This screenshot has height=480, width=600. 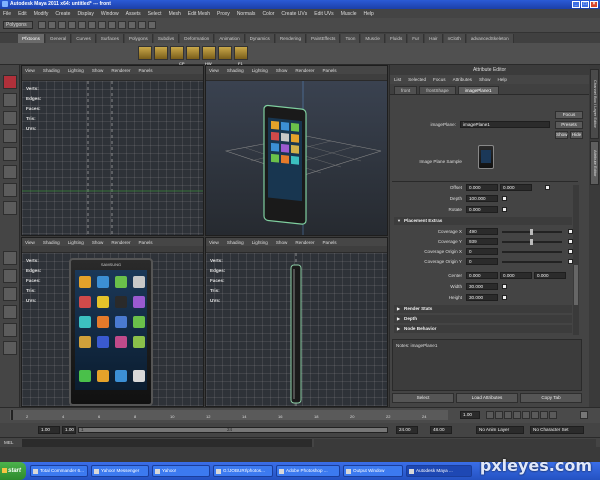 I want to click on copy-tab-button: Copy Tab, so click(x=551, y=398).